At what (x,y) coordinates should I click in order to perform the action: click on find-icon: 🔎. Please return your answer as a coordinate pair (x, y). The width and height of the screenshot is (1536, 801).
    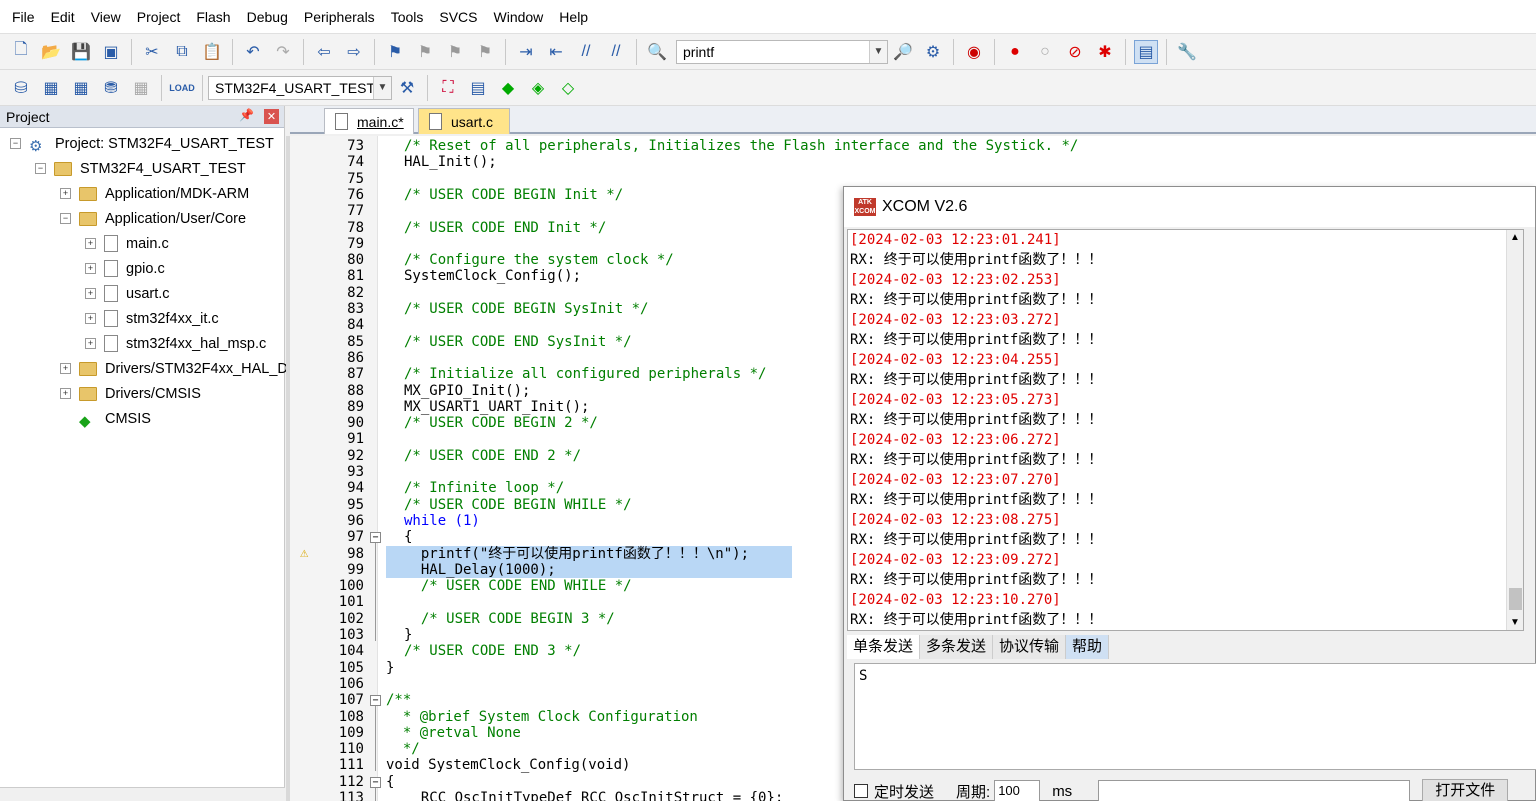
    Looking at the image, I should click on (903, 52).